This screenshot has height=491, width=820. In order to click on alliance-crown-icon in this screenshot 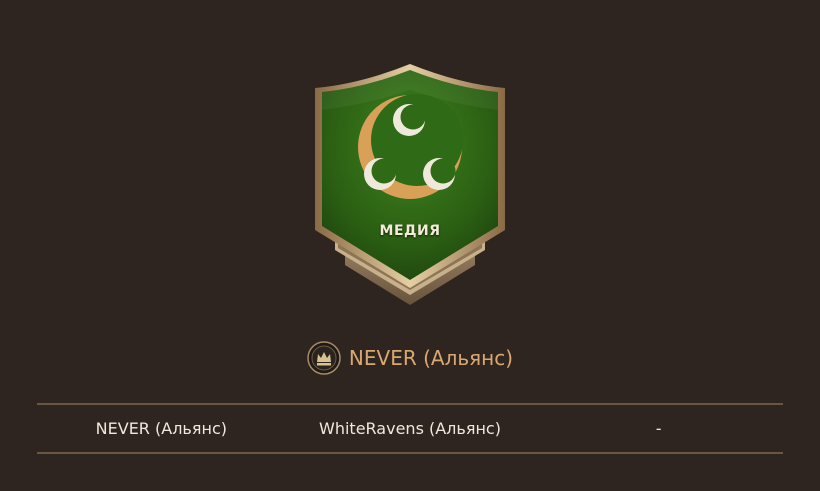, I will do `click(324, 358)`.